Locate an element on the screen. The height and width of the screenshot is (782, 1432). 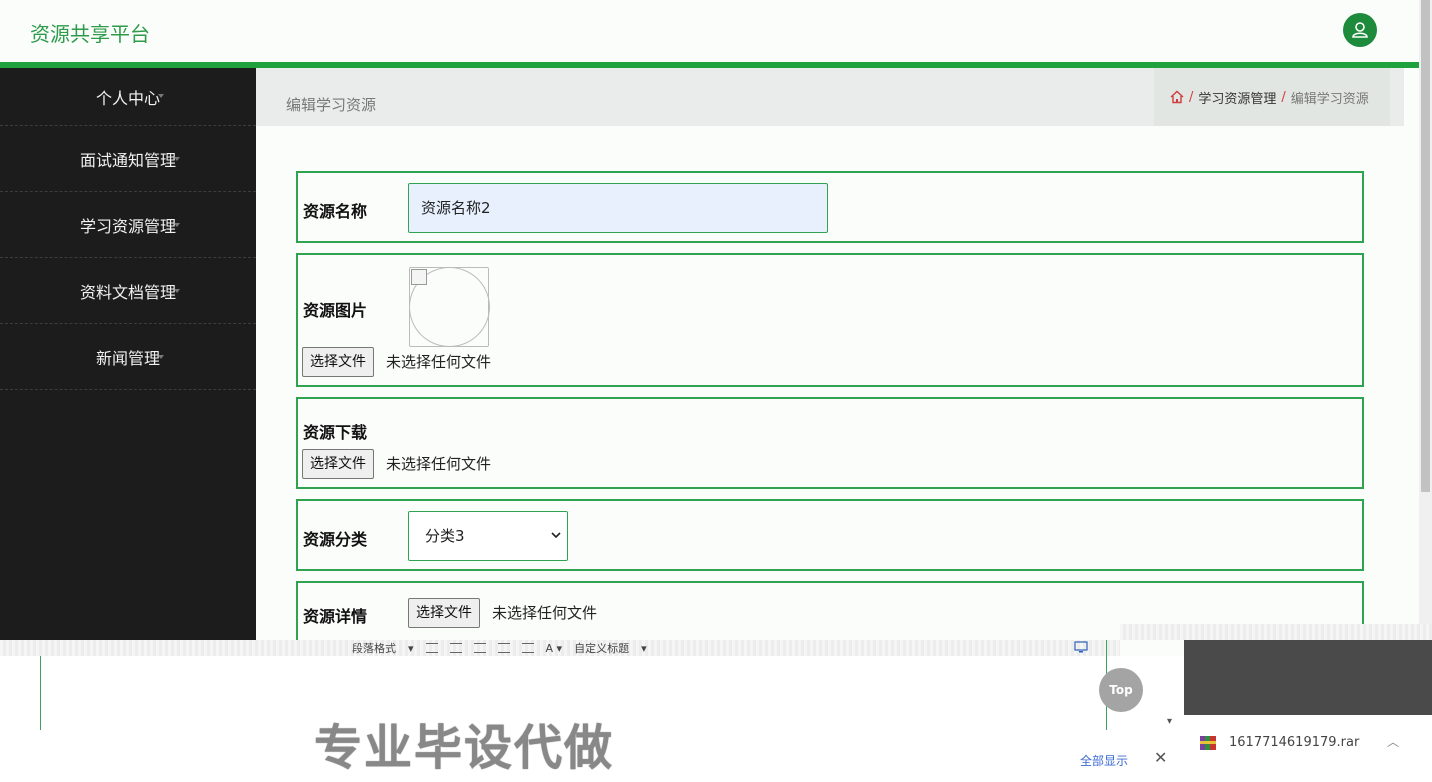
sidebar-item-interview-notice: 面试通知管理 is located at coordinates (128, 159).